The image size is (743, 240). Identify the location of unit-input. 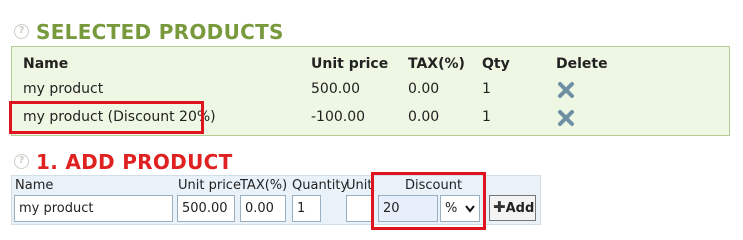
(360, 208).